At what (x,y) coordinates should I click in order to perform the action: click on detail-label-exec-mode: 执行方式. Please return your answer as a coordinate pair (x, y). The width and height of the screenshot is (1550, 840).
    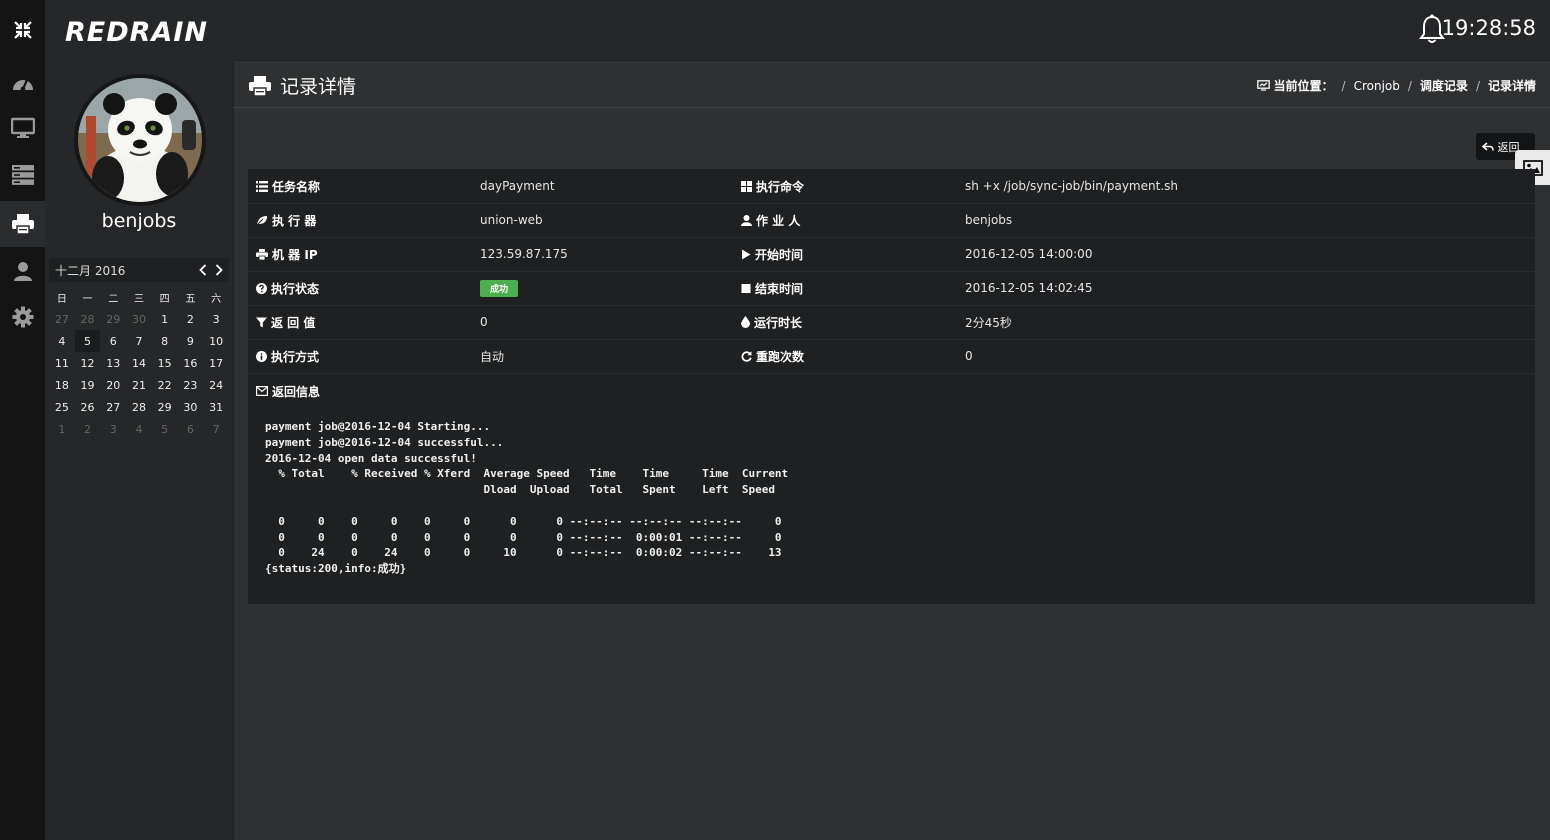
    Looking at the image, I should click on (287, 356).